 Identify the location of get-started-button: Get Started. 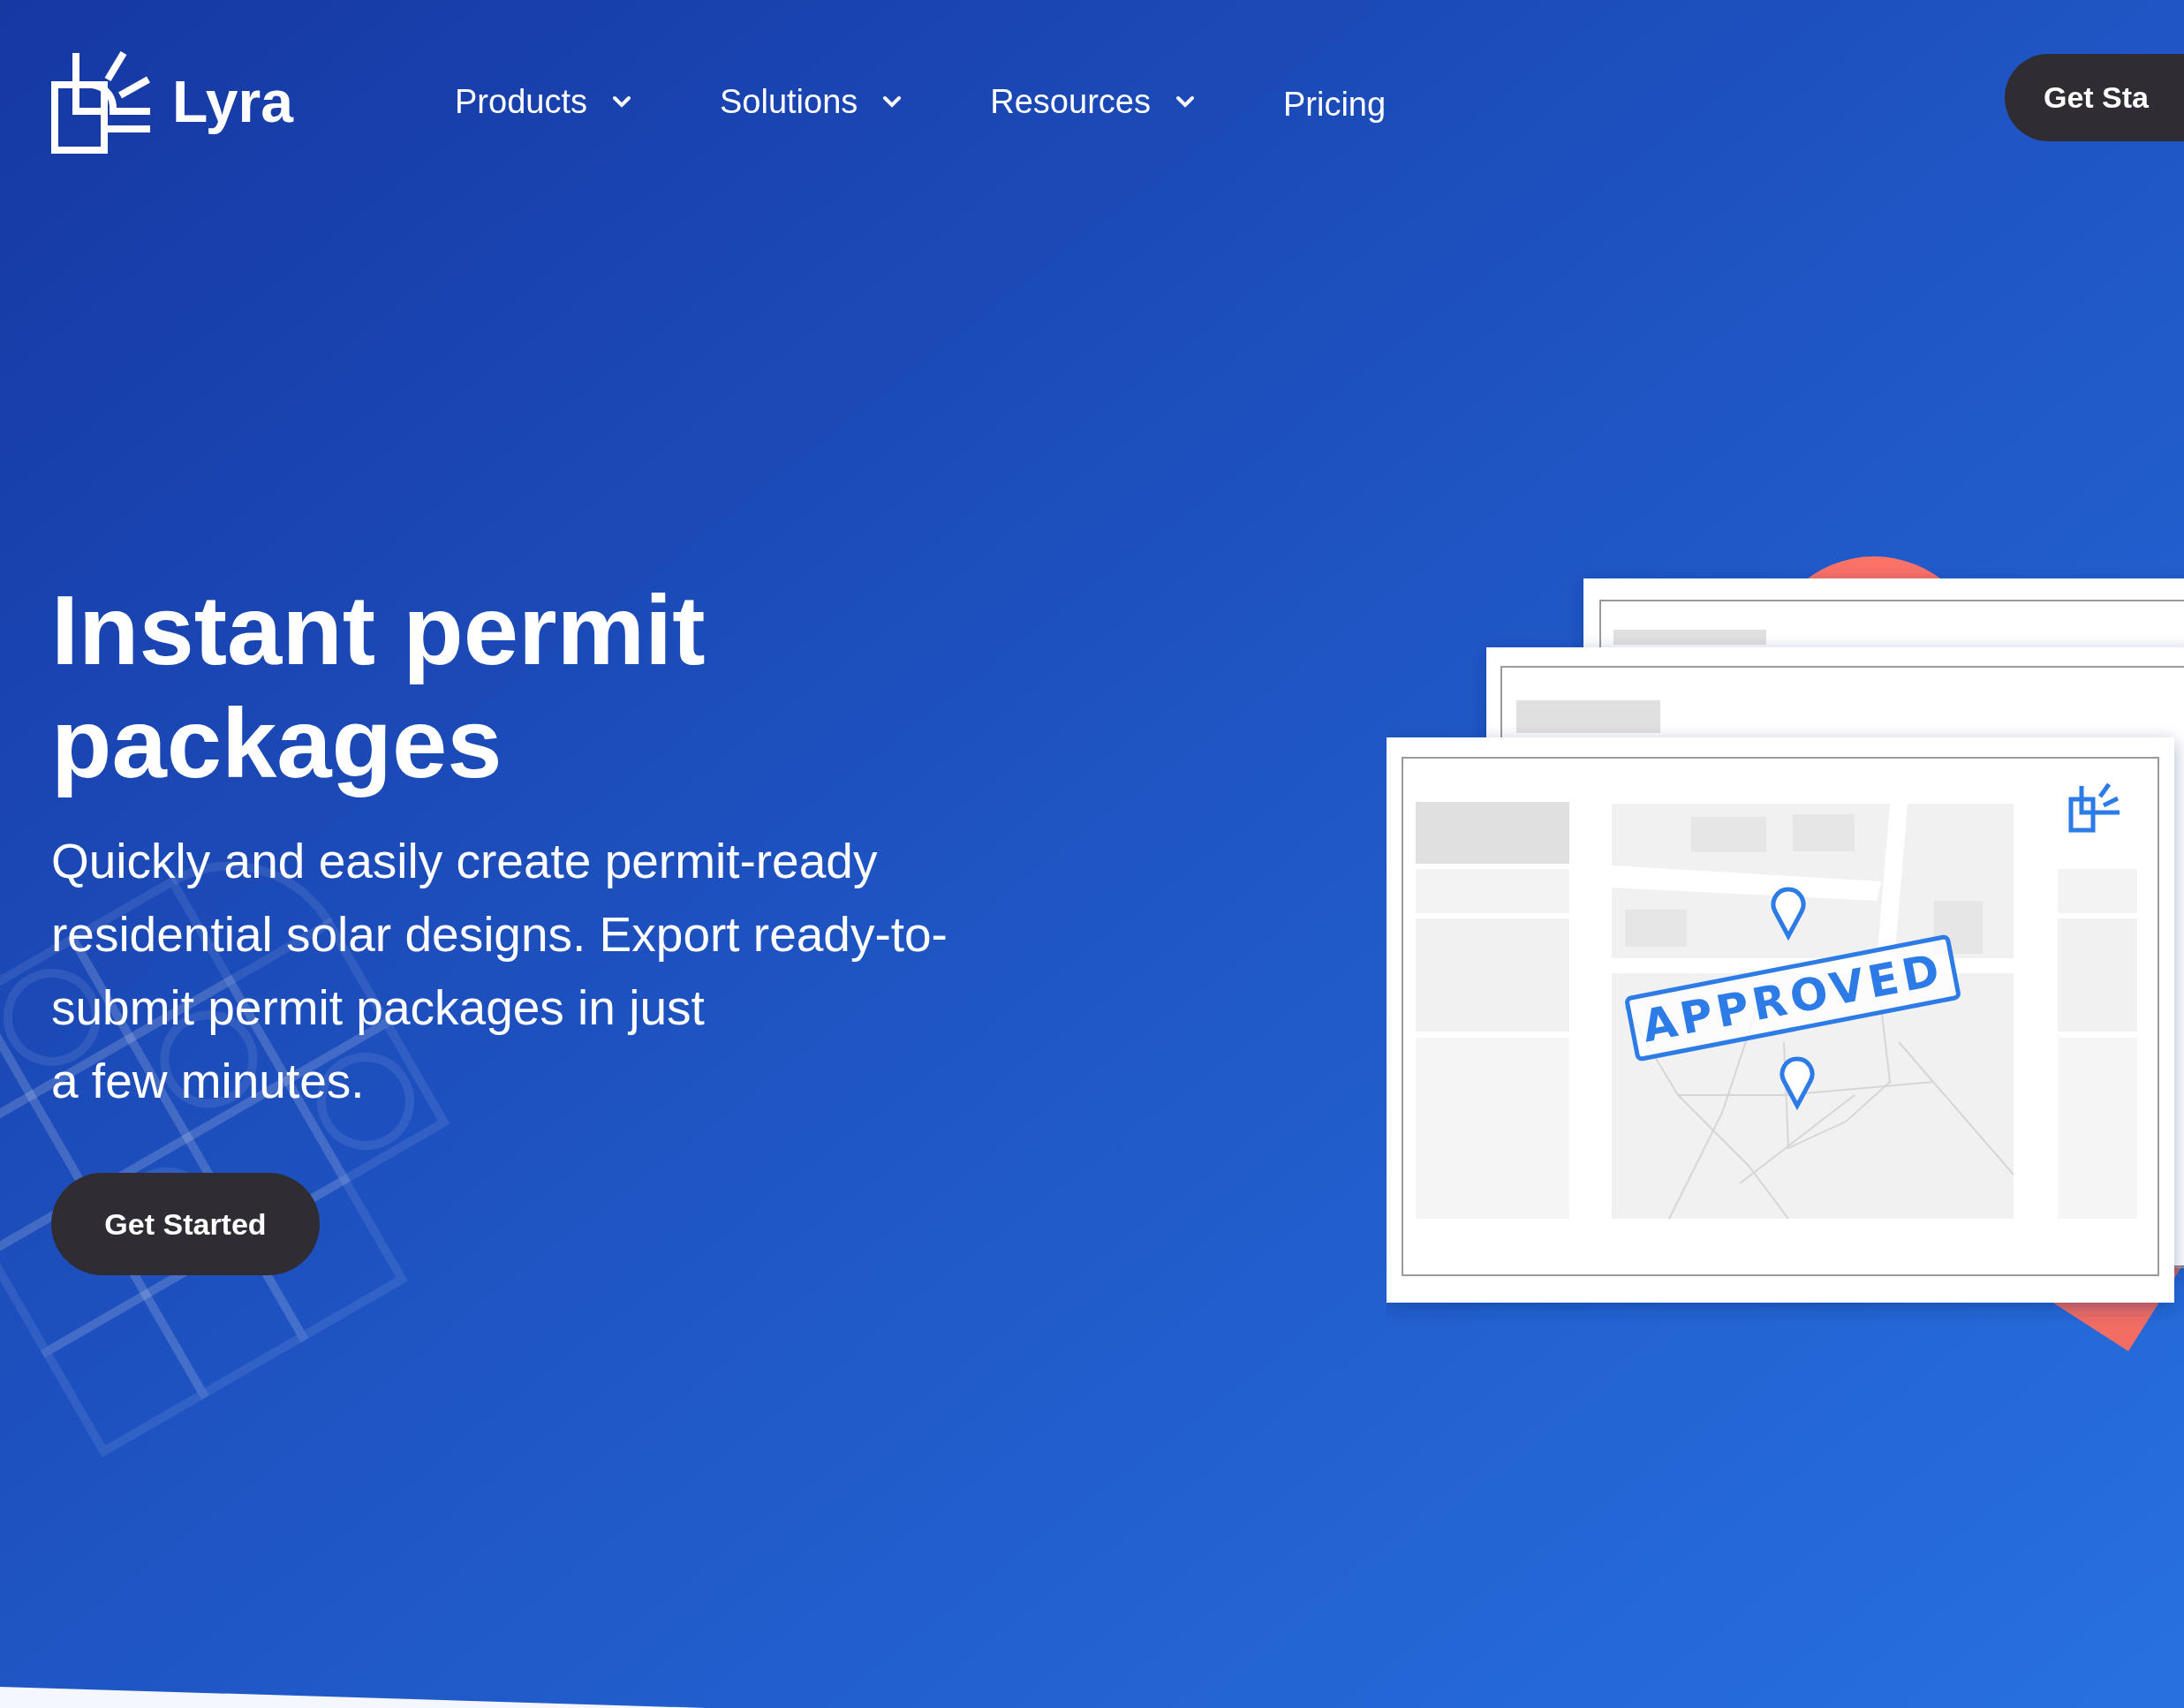
(185, 1224).